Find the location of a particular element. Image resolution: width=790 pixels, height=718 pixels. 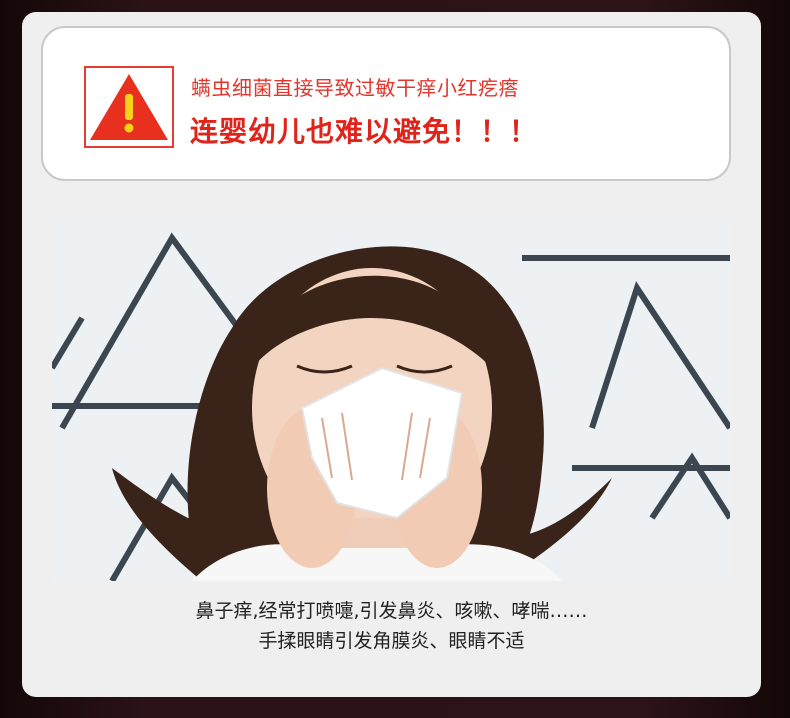

caption-line-2: 手揉眼睛引发角膜炎、眼睛不适 is located at coordinates (391, 641).